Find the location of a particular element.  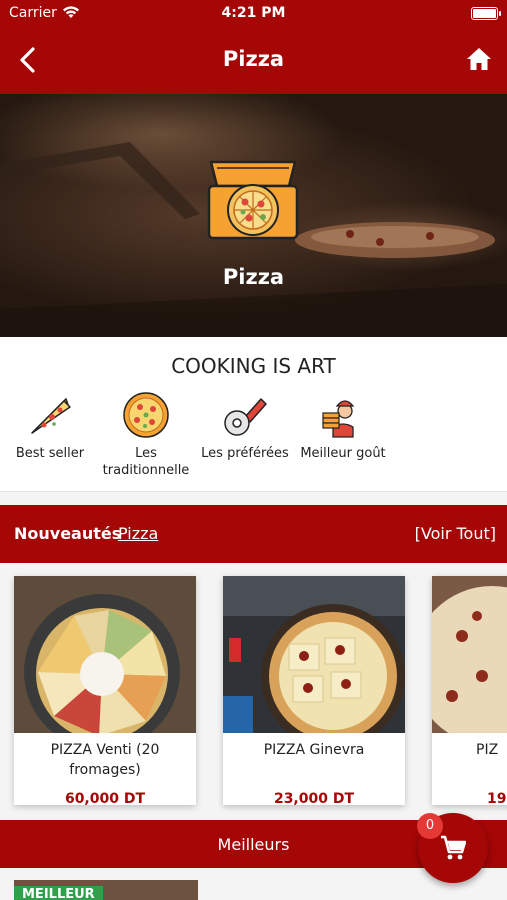

pizza-delivery-man-icon is located at coordinates (338, 419).